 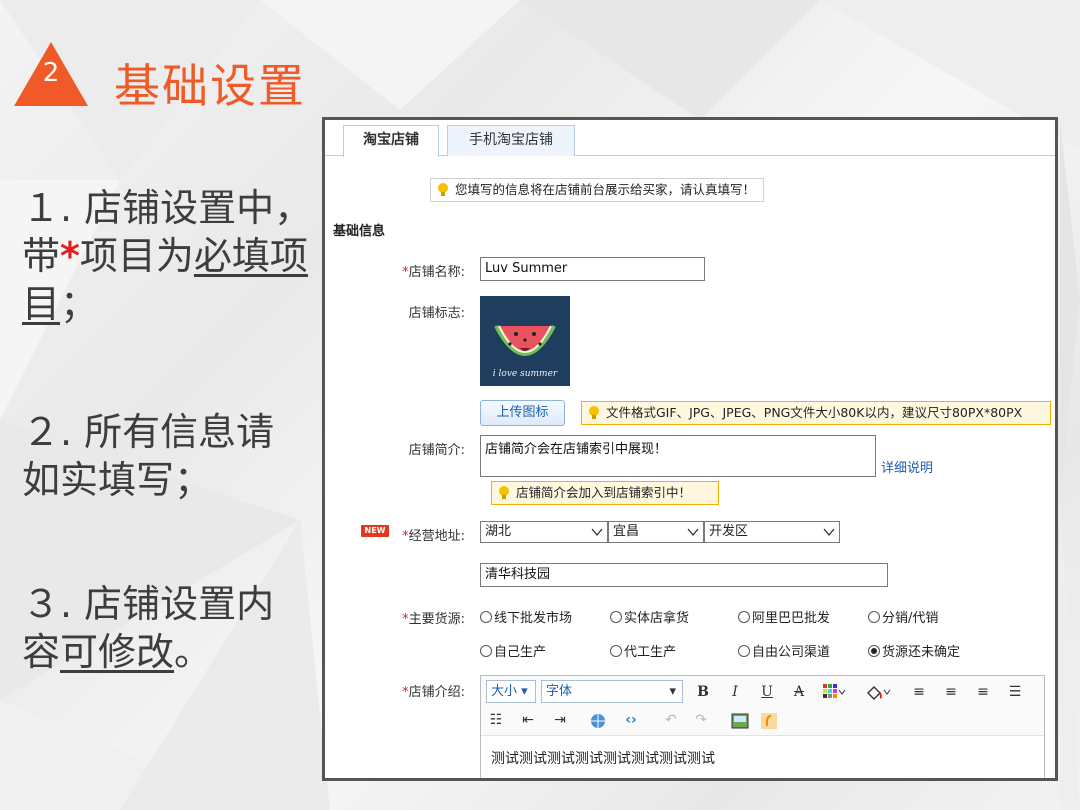 What do you see at coordinates (603, 758) in the screenshot?
I see `editor-content: 测试测试测试测试测试测试测试测试` at bounding box center [603, 758].